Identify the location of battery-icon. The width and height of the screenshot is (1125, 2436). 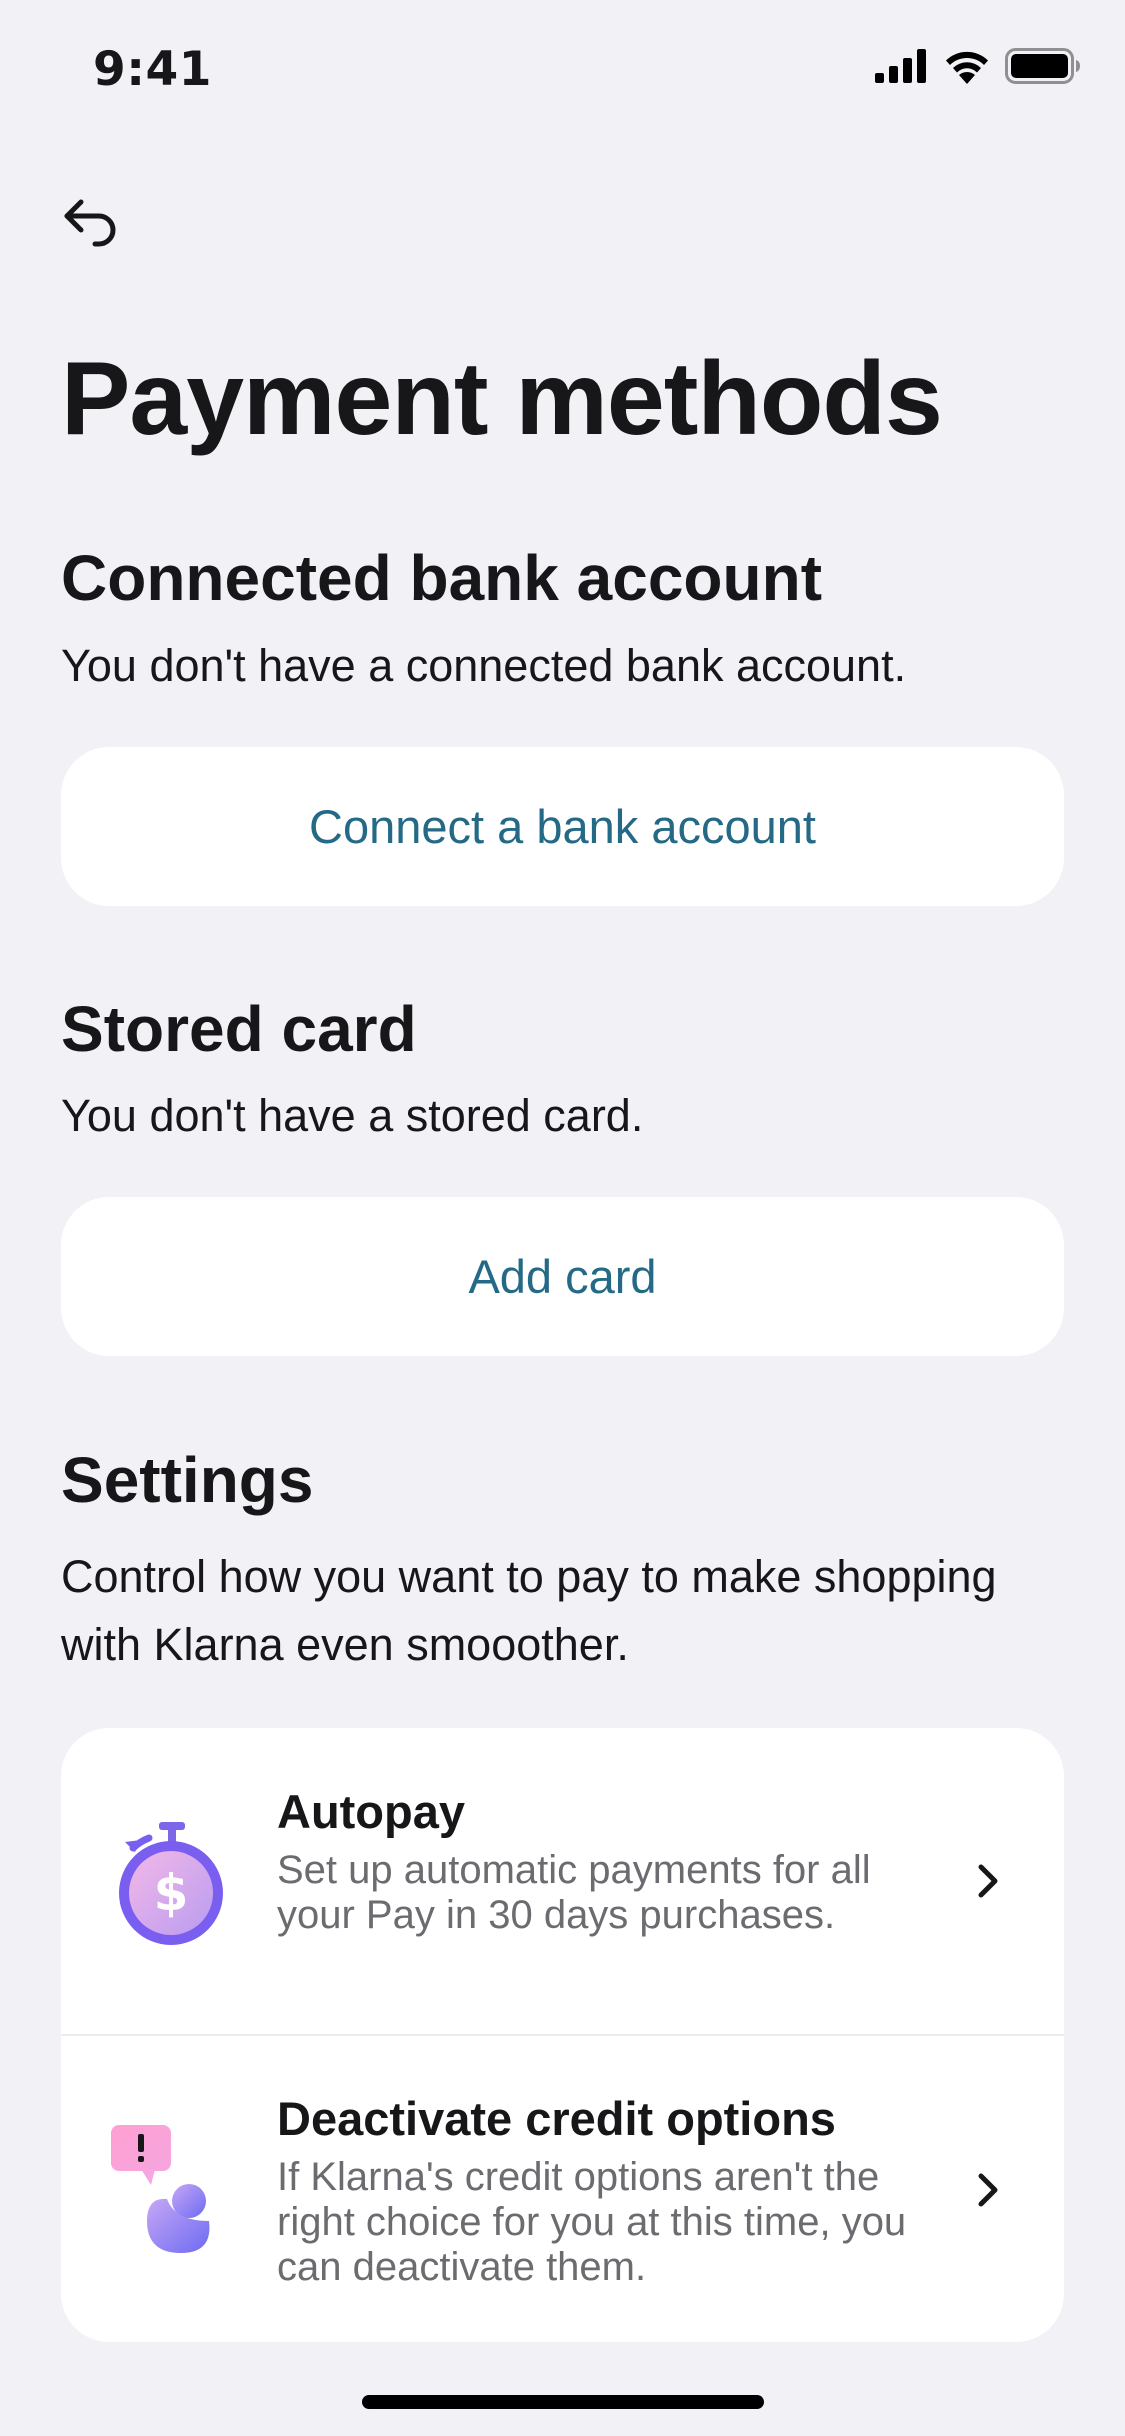
(1042, 66).